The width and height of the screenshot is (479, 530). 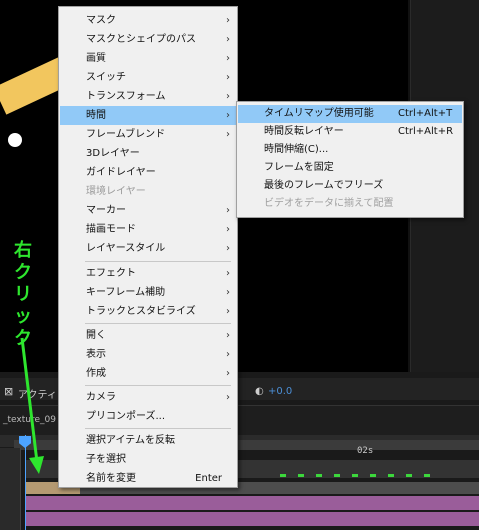 What do you see at coordinates (23, 316) in the screenshot?
I see `annotation-char: ッ` at bounding box center [23, 316].